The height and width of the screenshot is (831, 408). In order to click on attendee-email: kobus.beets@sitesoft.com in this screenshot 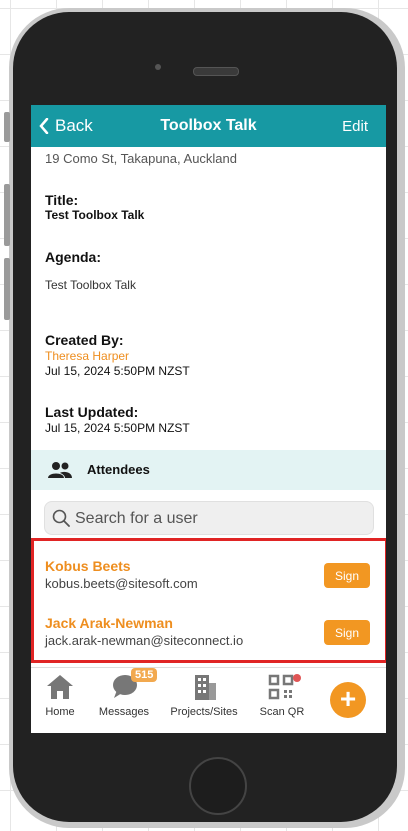, I will do `click(121, 583)`.